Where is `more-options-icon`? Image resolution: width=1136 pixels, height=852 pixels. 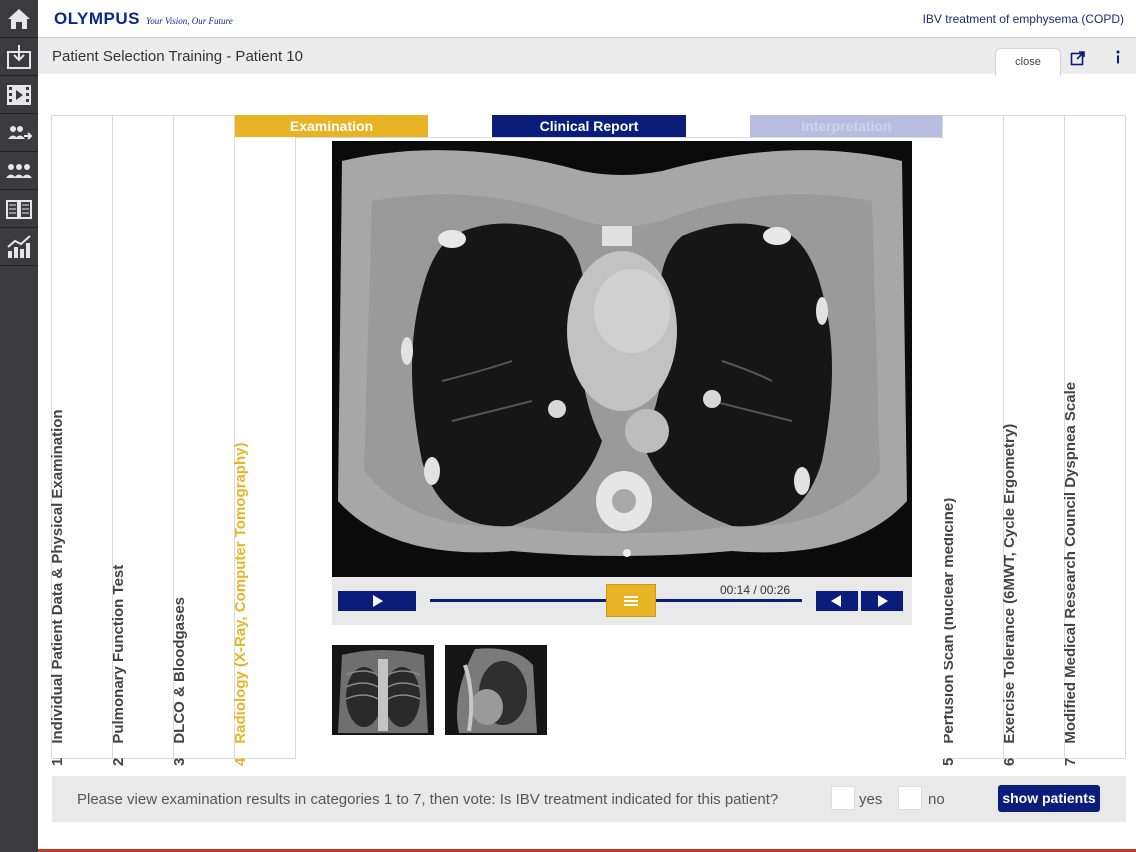 more-options-icon is located at coordinates (1118, 58).